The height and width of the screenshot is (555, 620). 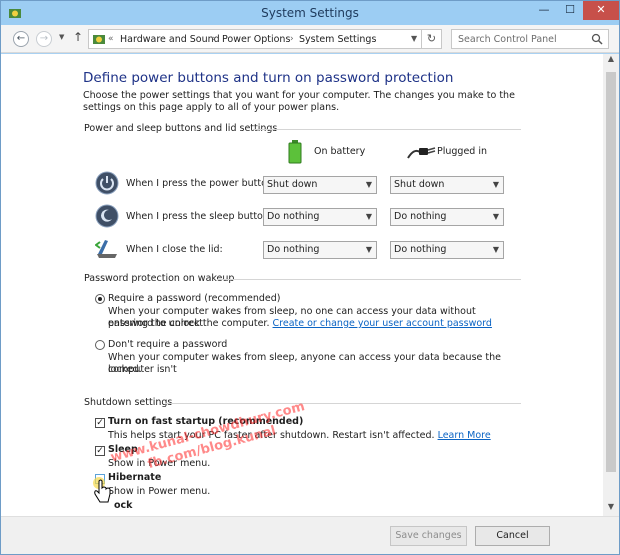 What do you see at coordinates (159, 278) in the screenshot?
I see `password-group-title: Password protection on wakeup` at bounding box center [159, 278].